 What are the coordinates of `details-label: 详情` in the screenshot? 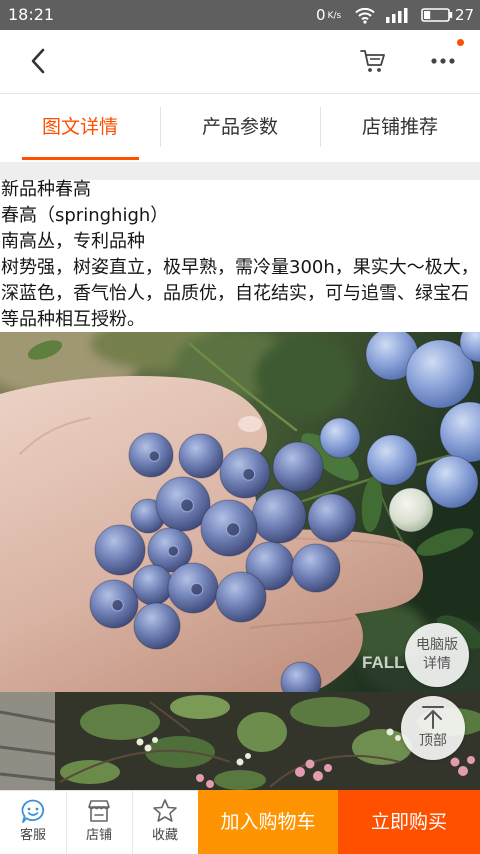 It's located at (437, 664).